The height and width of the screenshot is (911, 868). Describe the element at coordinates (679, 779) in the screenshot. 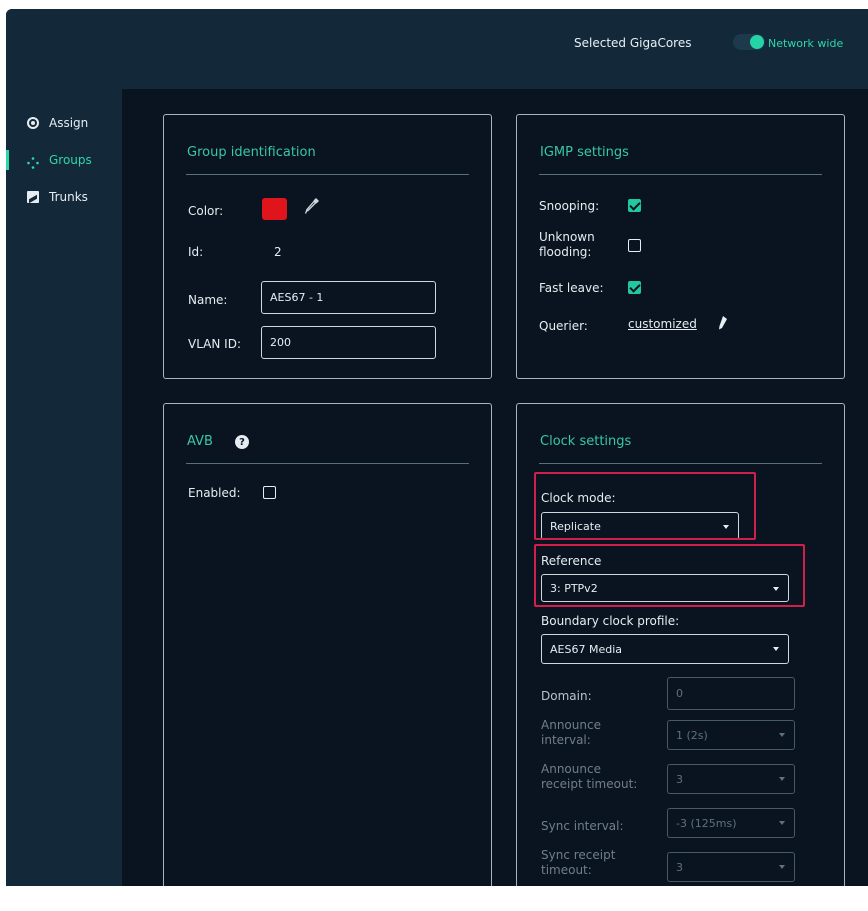

I see `announce-receipt-timeout-value: 3` at that location.